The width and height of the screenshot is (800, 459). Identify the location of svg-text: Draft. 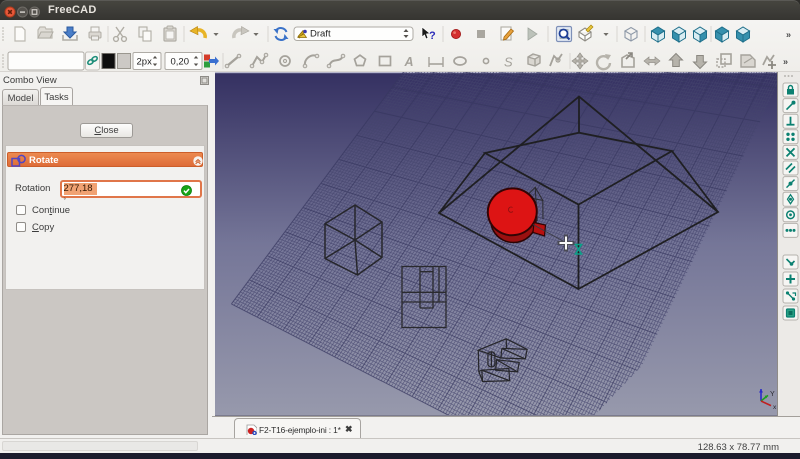
(320, 33).